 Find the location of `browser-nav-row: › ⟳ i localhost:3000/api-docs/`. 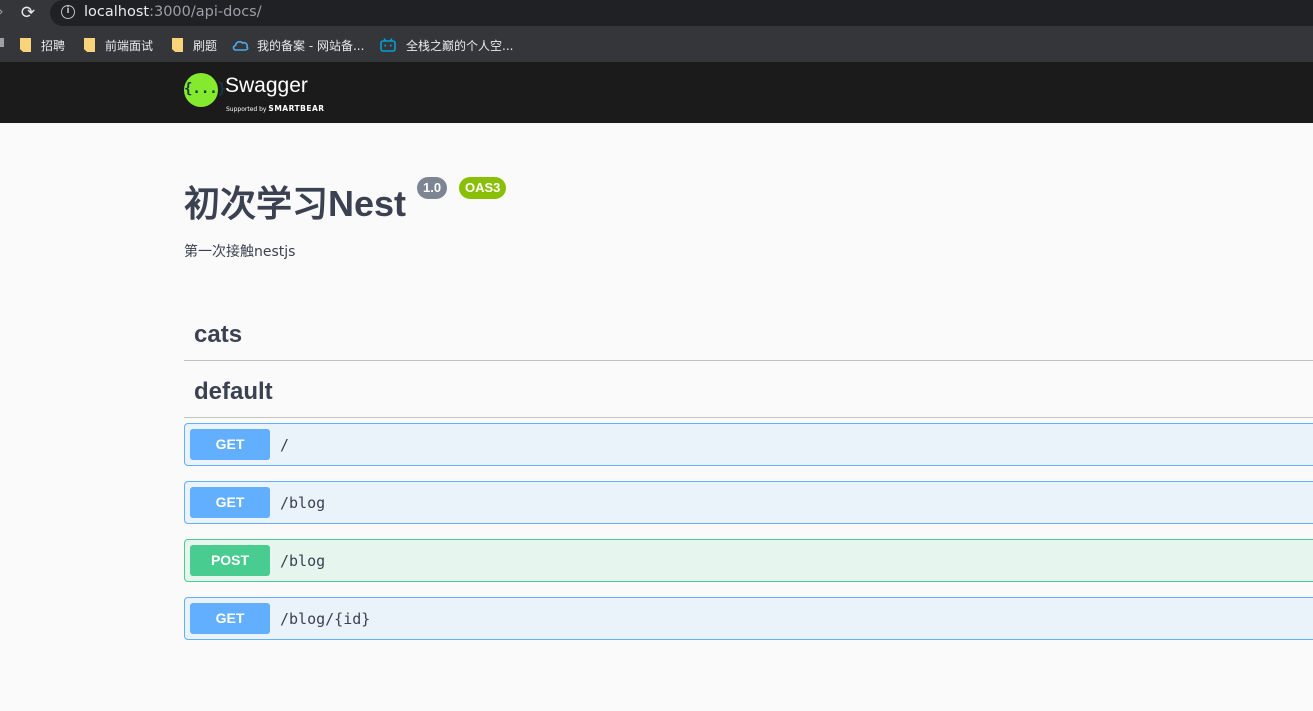

browser-nav-row: › ⟳ i localhost:3000/api-docs/ is located at coordinates (656, 13).